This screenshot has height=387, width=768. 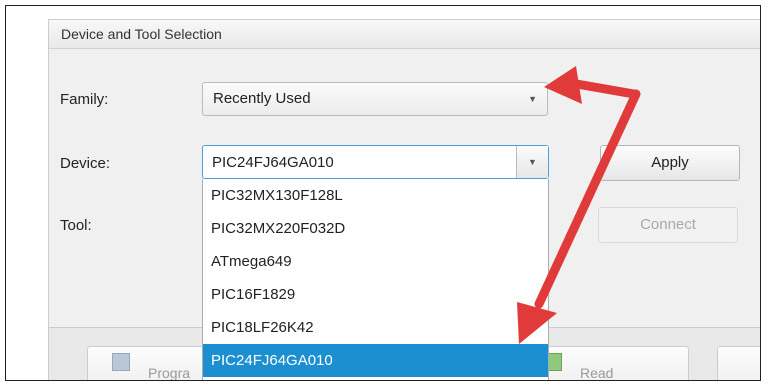 I want to click on device-dropdown-button: ▼, so click(x=532, y=162).